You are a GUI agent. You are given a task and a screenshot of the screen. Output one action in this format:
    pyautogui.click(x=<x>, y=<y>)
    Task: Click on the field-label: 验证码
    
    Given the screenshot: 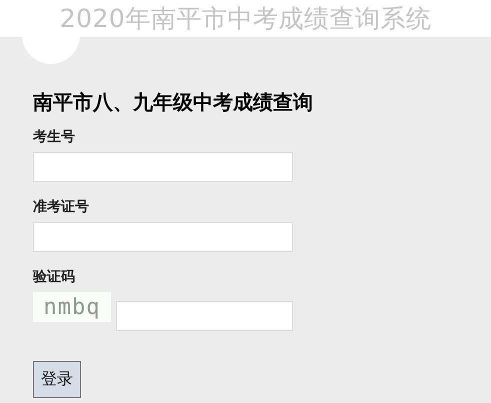 What is the action you would take?
    pyautogui.click(x=54, y=277)
    